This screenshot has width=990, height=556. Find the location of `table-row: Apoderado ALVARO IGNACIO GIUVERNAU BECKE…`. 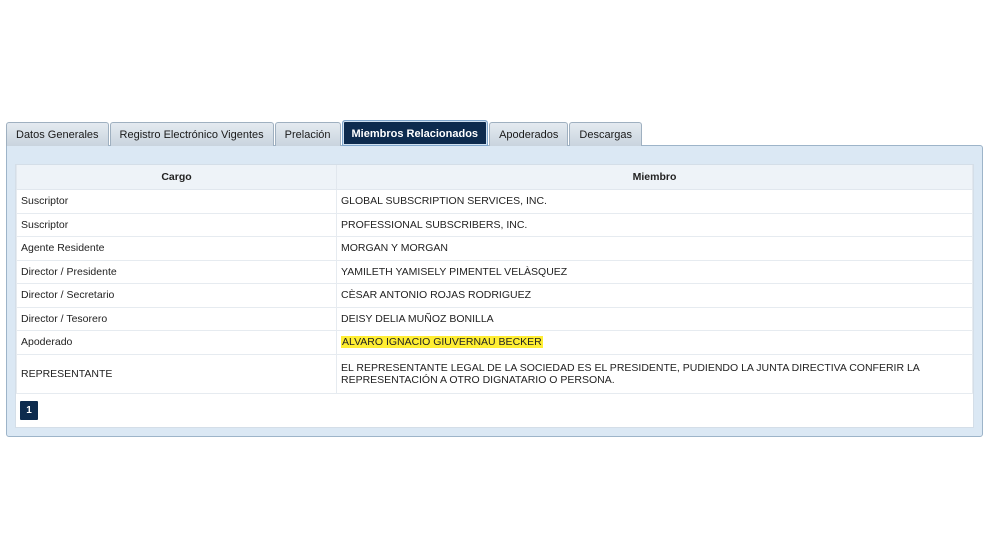

table-row: Apoderado ALVARO IGNACIO GIUVERNAU BECKE… is located at coordinates (494, 342).